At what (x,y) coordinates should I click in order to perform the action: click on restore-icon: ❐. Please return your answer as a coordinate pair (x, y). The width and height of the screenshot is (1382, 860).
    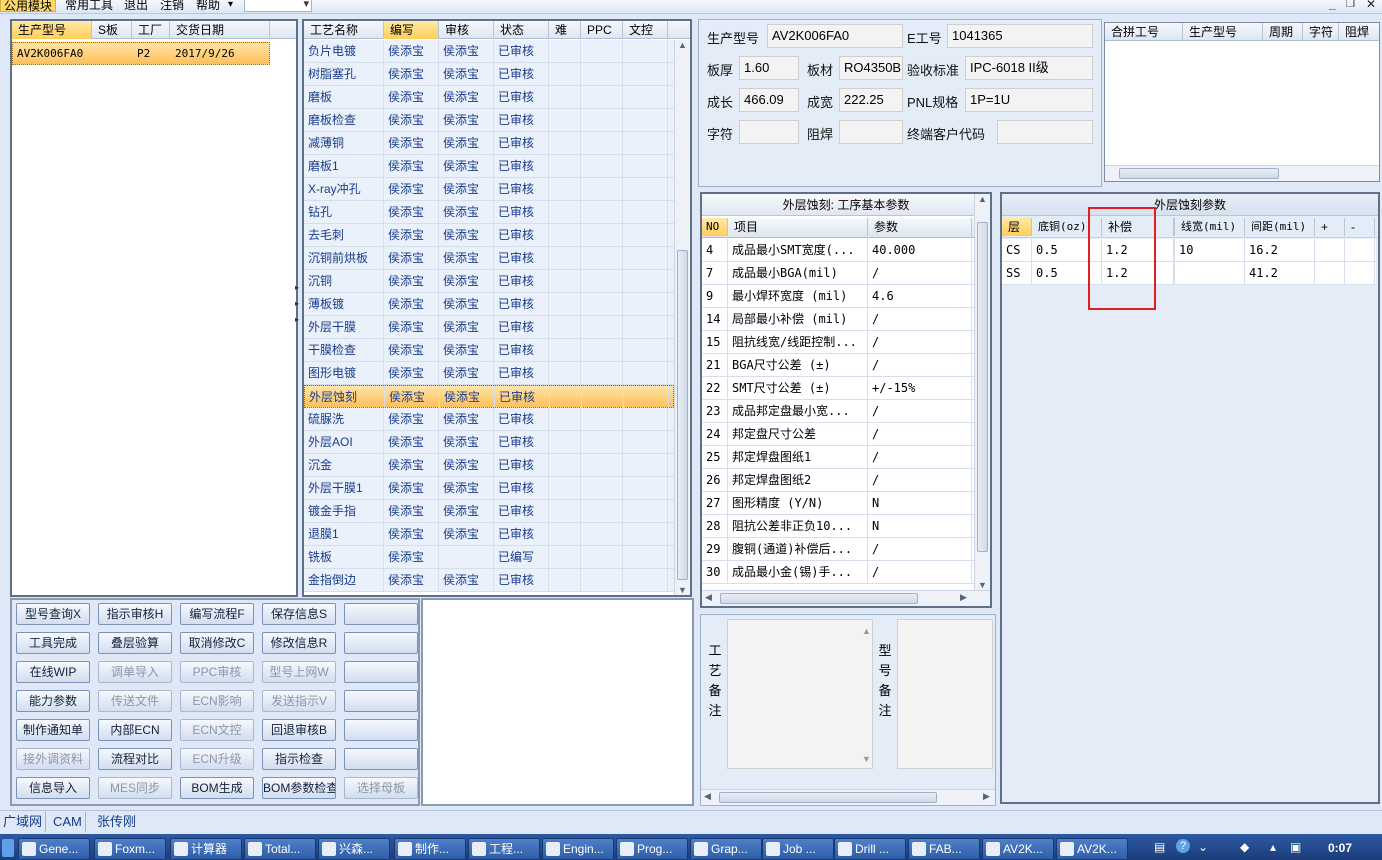
    Looking at the image, I should click on (1350, 5).